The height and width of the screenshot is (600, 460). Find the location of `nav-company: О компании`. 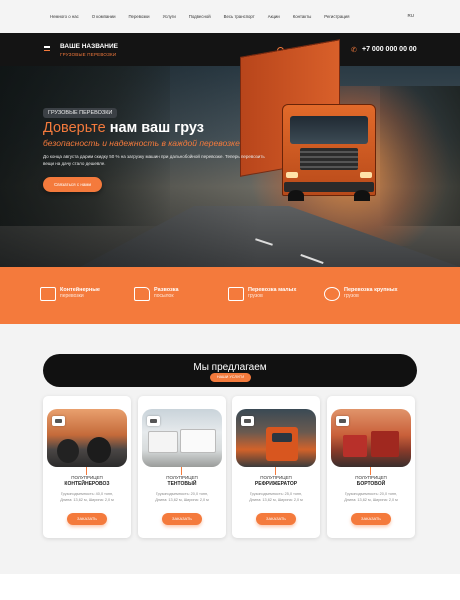

nav-company: О компании is located at coordinates (104, 16).